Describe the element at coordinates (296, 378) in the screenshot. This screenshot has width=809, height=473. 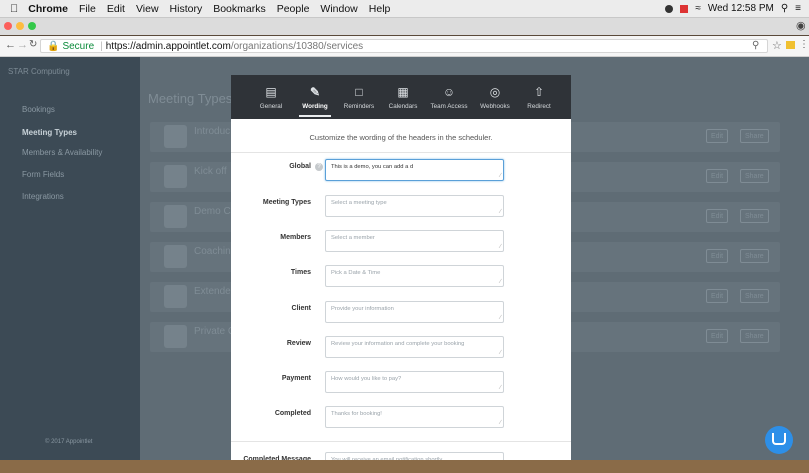
I see `field-label-payment: Payment` at that location.